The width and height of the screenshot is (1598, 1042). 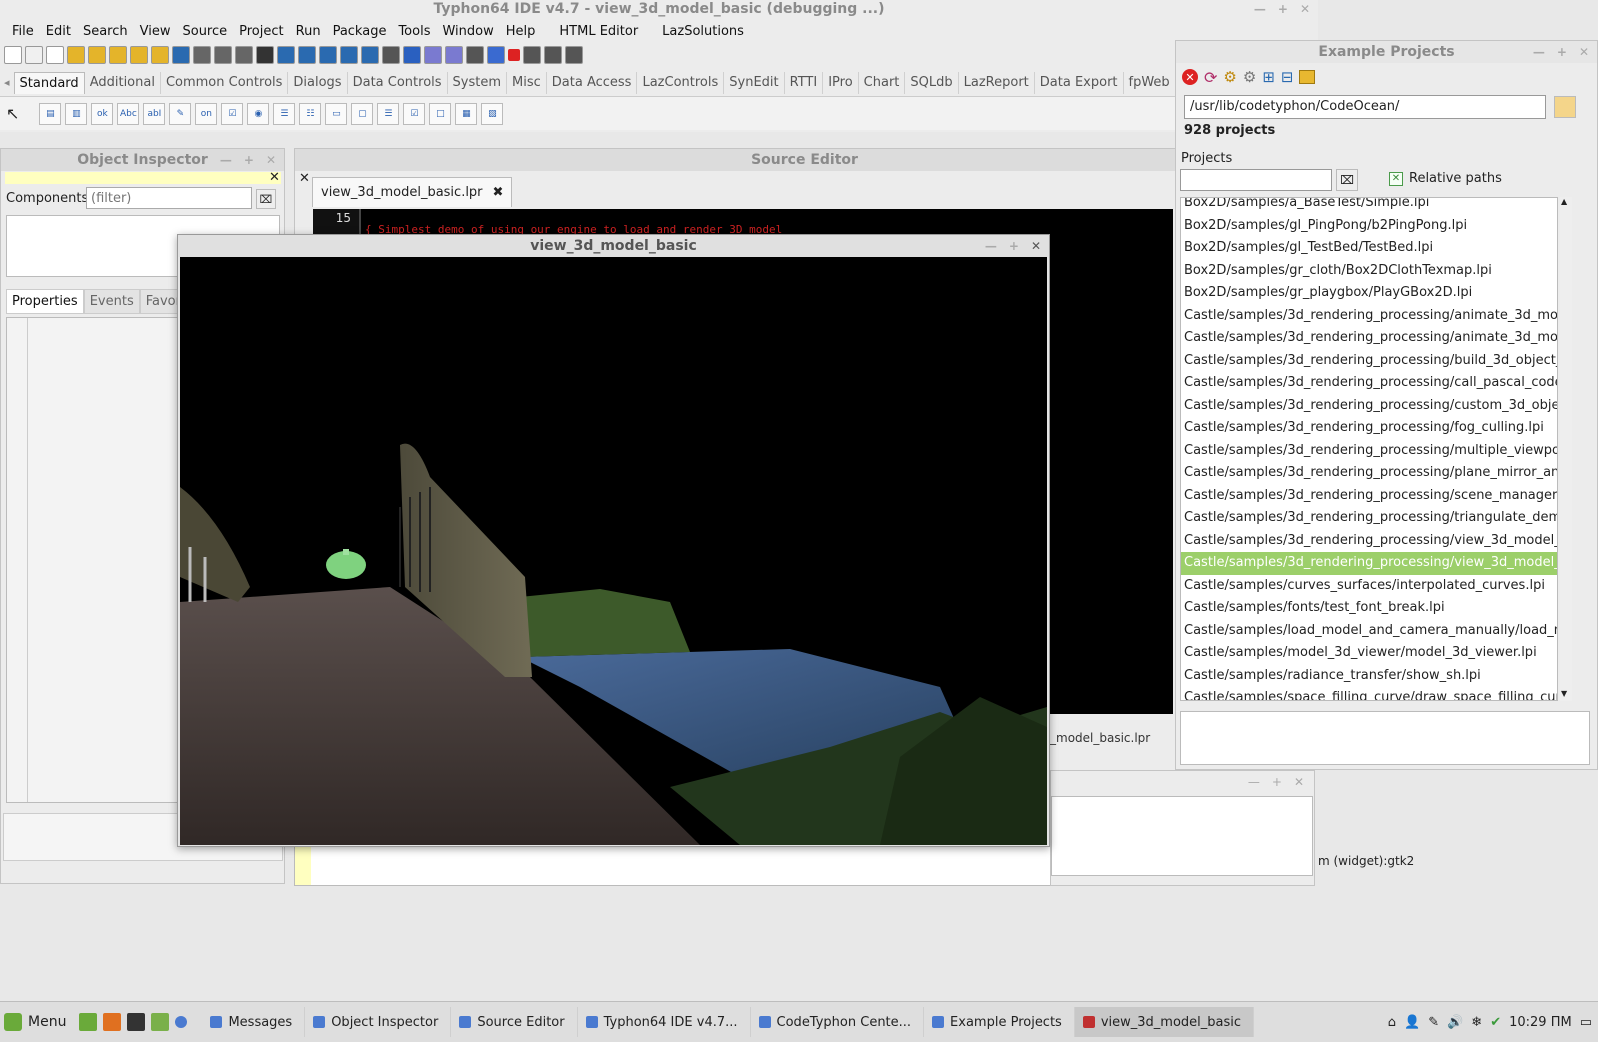 I want to click on frame-icon: ▦, so click(x=466, y=113).